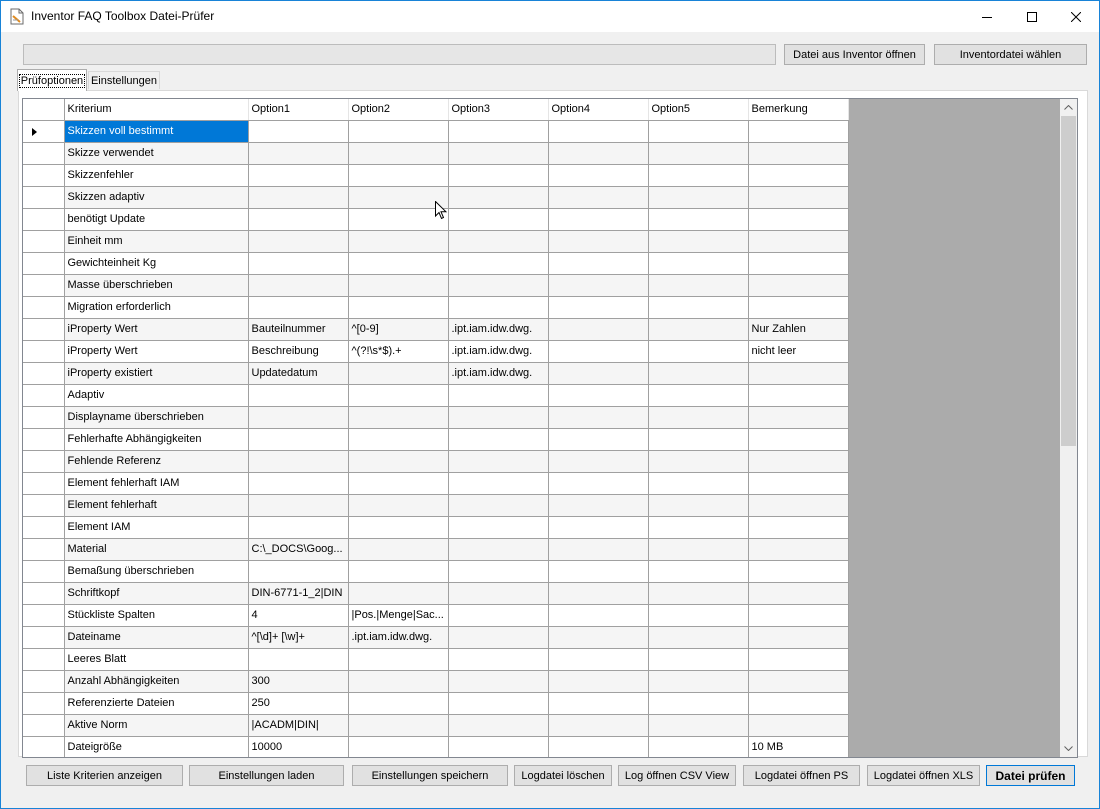 Image resolution: width=1100 pixels, height=809 pixels. What do you see at coordinates (156, 219) in the screenshot?
I see `grid-cell: benötigt Update` at bounding box center [156, 219].